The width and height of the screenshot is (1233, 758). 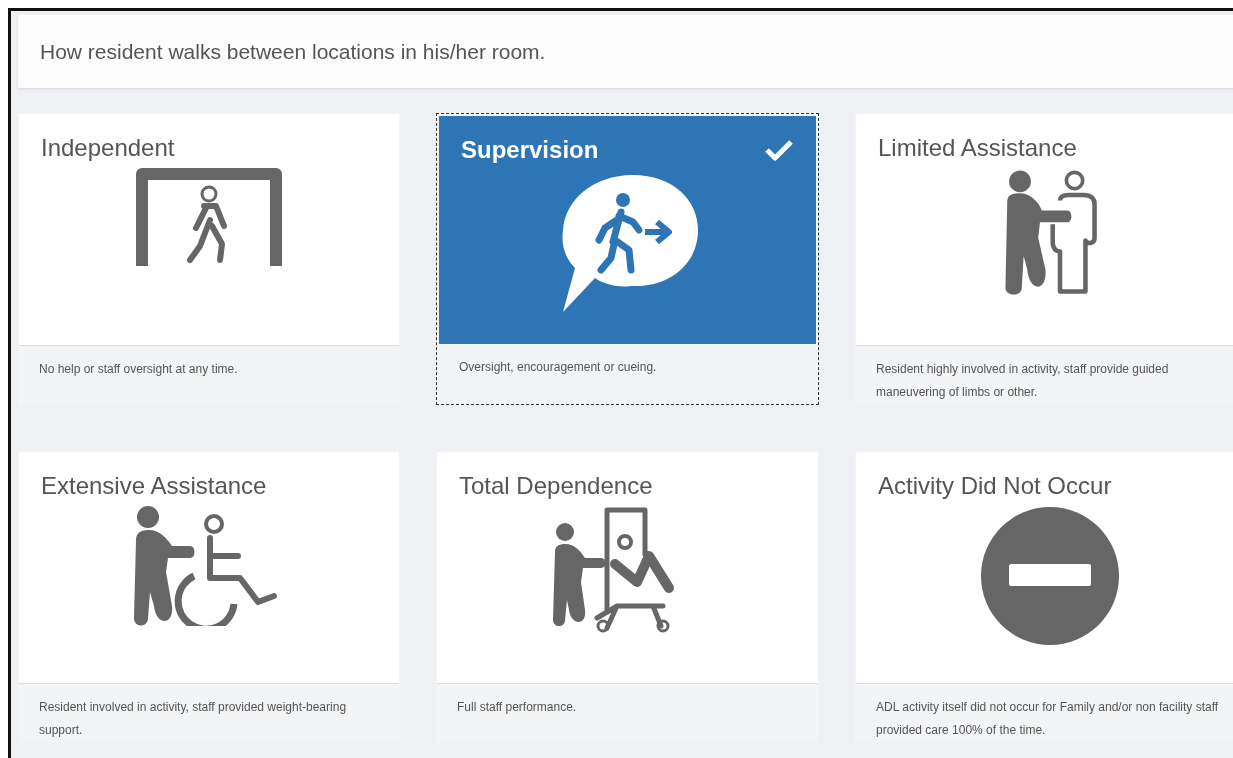 What do you see at coordinates (556, 486) in the screenshot?
I see `option-title: Total Dependence` at bounding box center [556, 486].